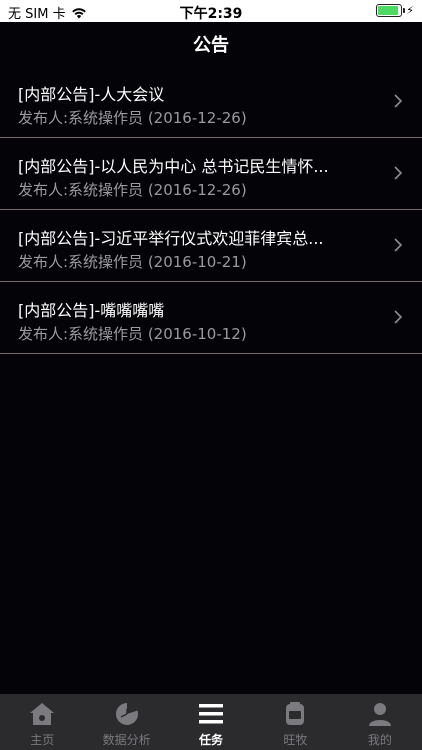 The image size is (422, 750). I want to click on tab-data-analysis: 数据分析, so click(126, 722).